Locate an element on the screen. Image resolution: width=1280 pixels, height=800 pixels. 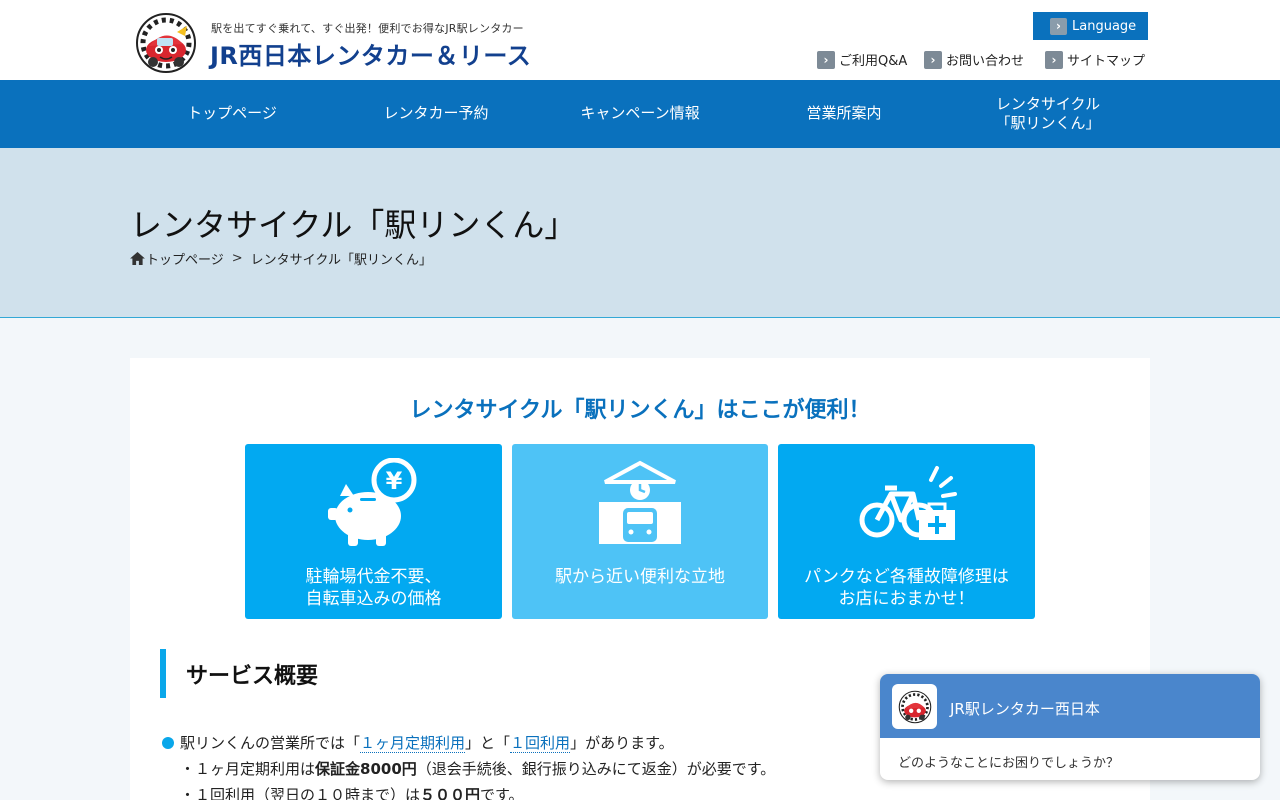
feature-tile-repair: パンクなど各種故障修理は お店におまかせ！ is located at coordinates (906, 531).